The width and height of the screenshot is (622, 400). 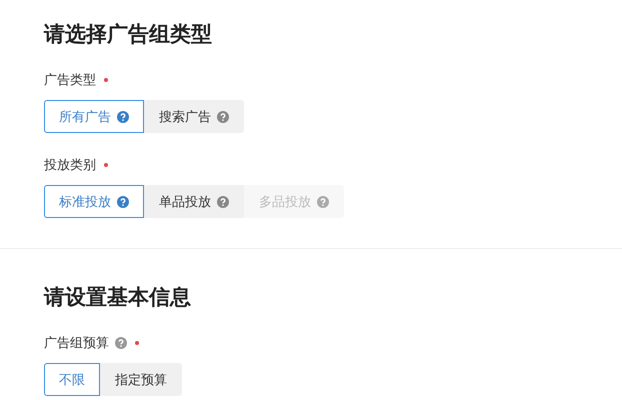 What do you see at coordinates (141, 379) in the screenshot?
I see `option-button: 指定预算` at bounding box center [141, 379].